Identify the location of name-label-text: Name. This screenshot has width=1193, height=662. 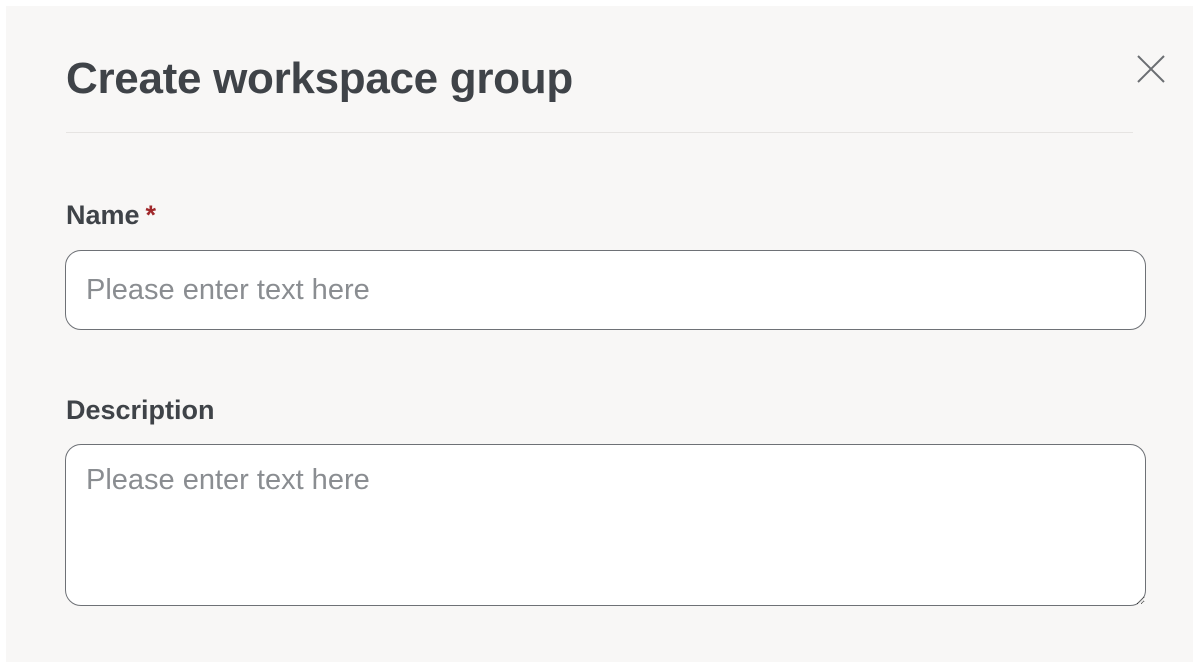
(103, 215).